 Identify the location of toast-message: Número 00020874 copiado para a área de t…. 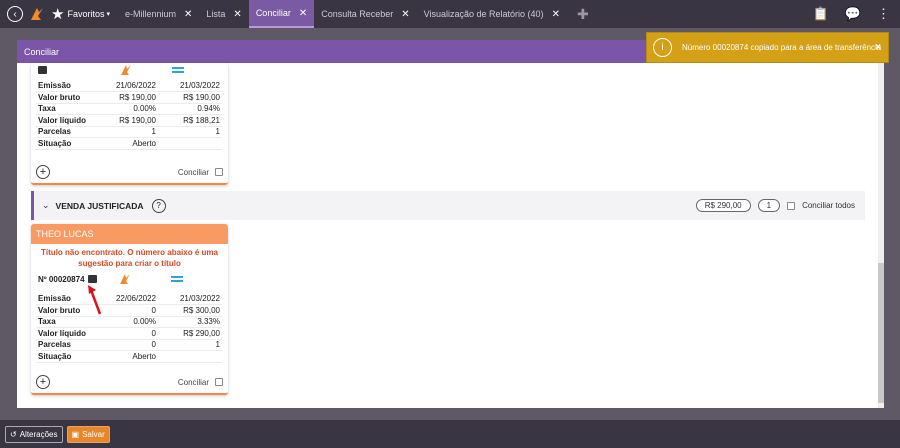
(782, 47).